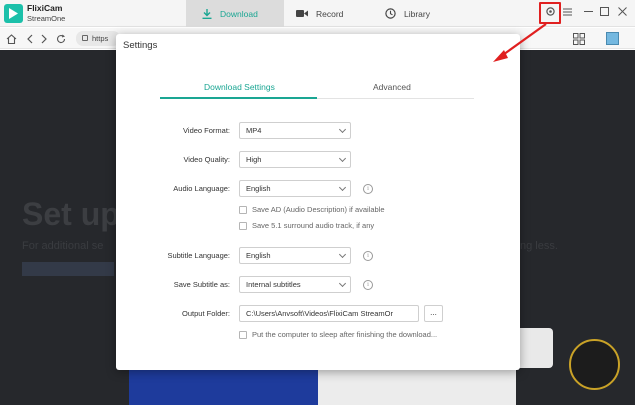 The width and height of the screenshot is (635, 405). What do you see at coordinates (539, 246) in the screenshot?
I see `background-text-right: ng less.` at bounding box center [539, 246].